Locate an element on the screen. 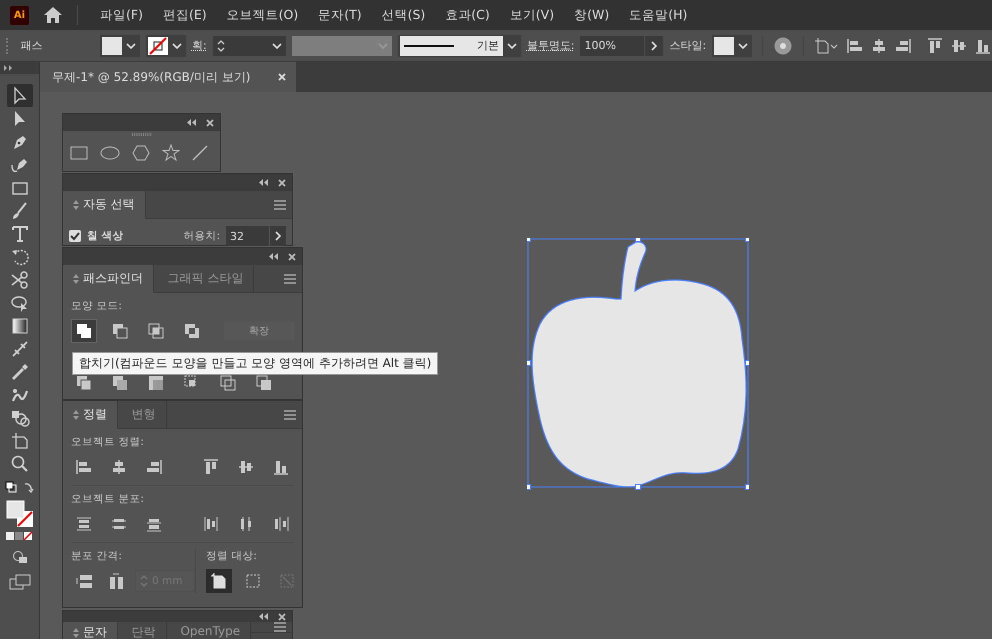 Image resolution: width=992 pixels, height=639 pixels. artboard-icon is located at coordinates (20, 440).